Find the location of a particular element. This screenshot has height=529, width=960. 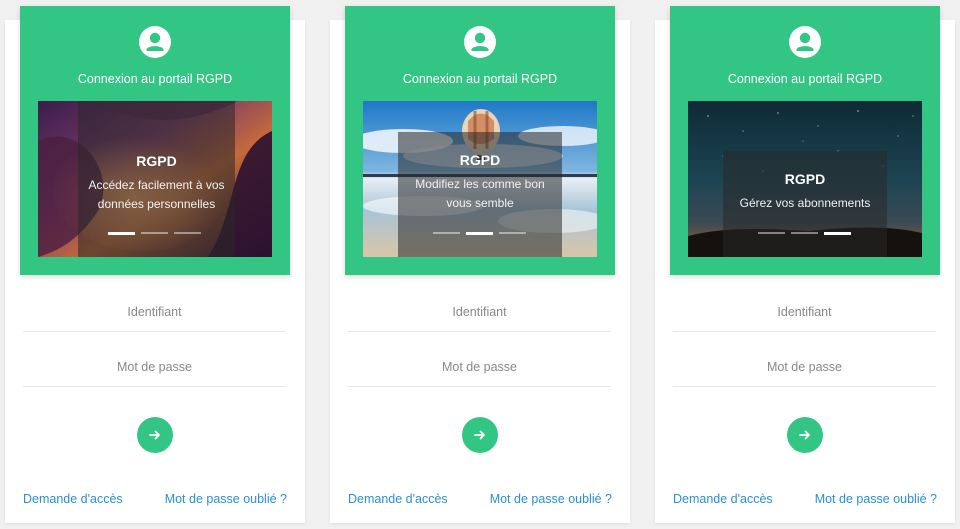

slide-text: Gérez vos abonnements is located at coordinates (805, 203).